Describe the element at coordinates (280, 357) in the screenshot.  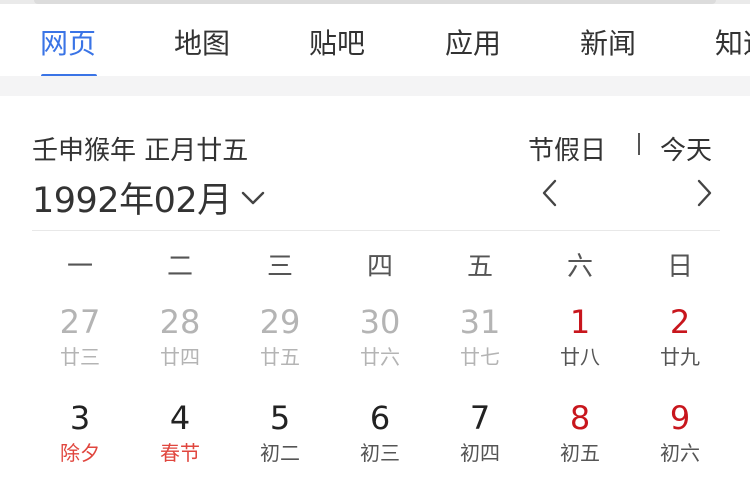
I see `lunar-day: 廿五` at that location.